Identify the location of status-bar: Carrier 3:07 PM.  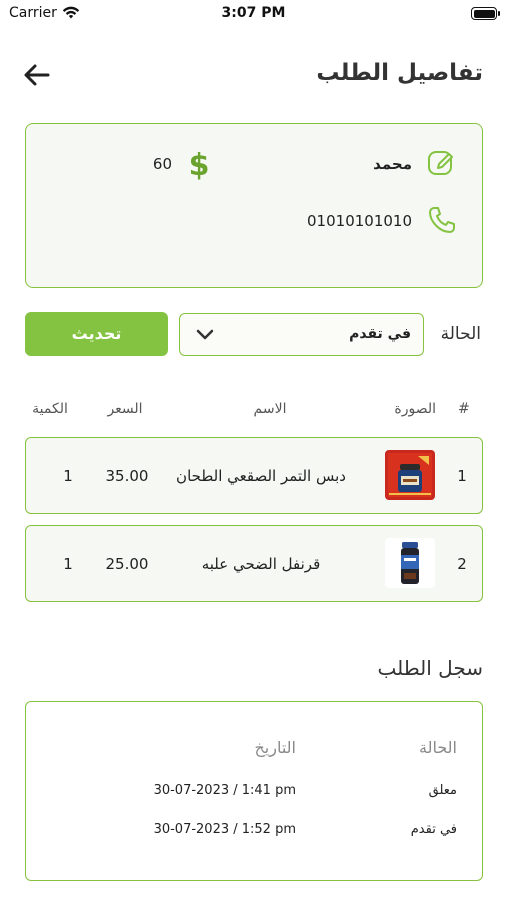
(253, 15).